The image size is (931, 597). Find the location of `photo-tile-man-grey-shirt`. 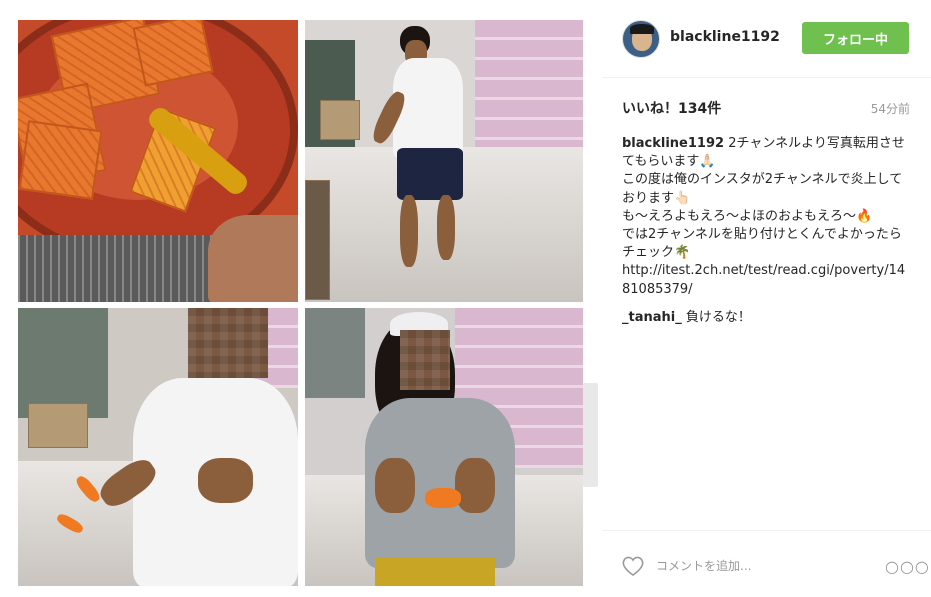

photo-tile-man-grey-shirt is located at coordinates (444, 447).